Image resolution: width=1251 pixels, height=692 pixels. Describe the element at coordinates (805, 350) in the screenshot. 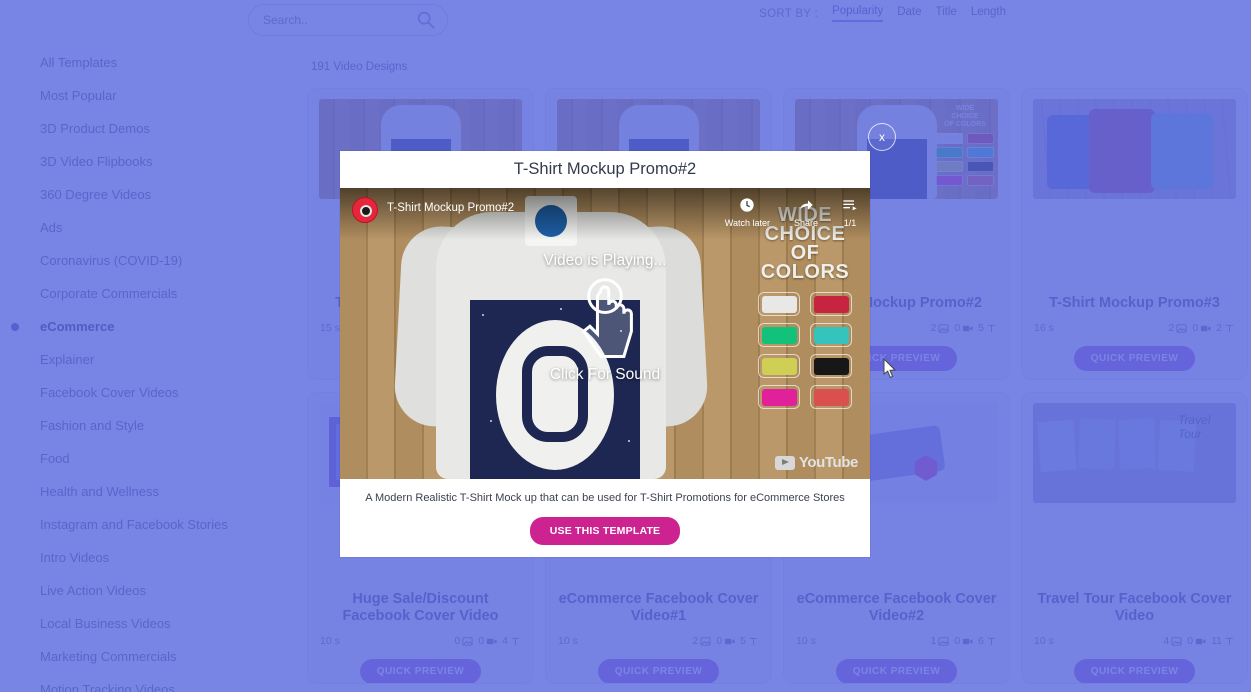

I see `color-swatch-grid` at that location.